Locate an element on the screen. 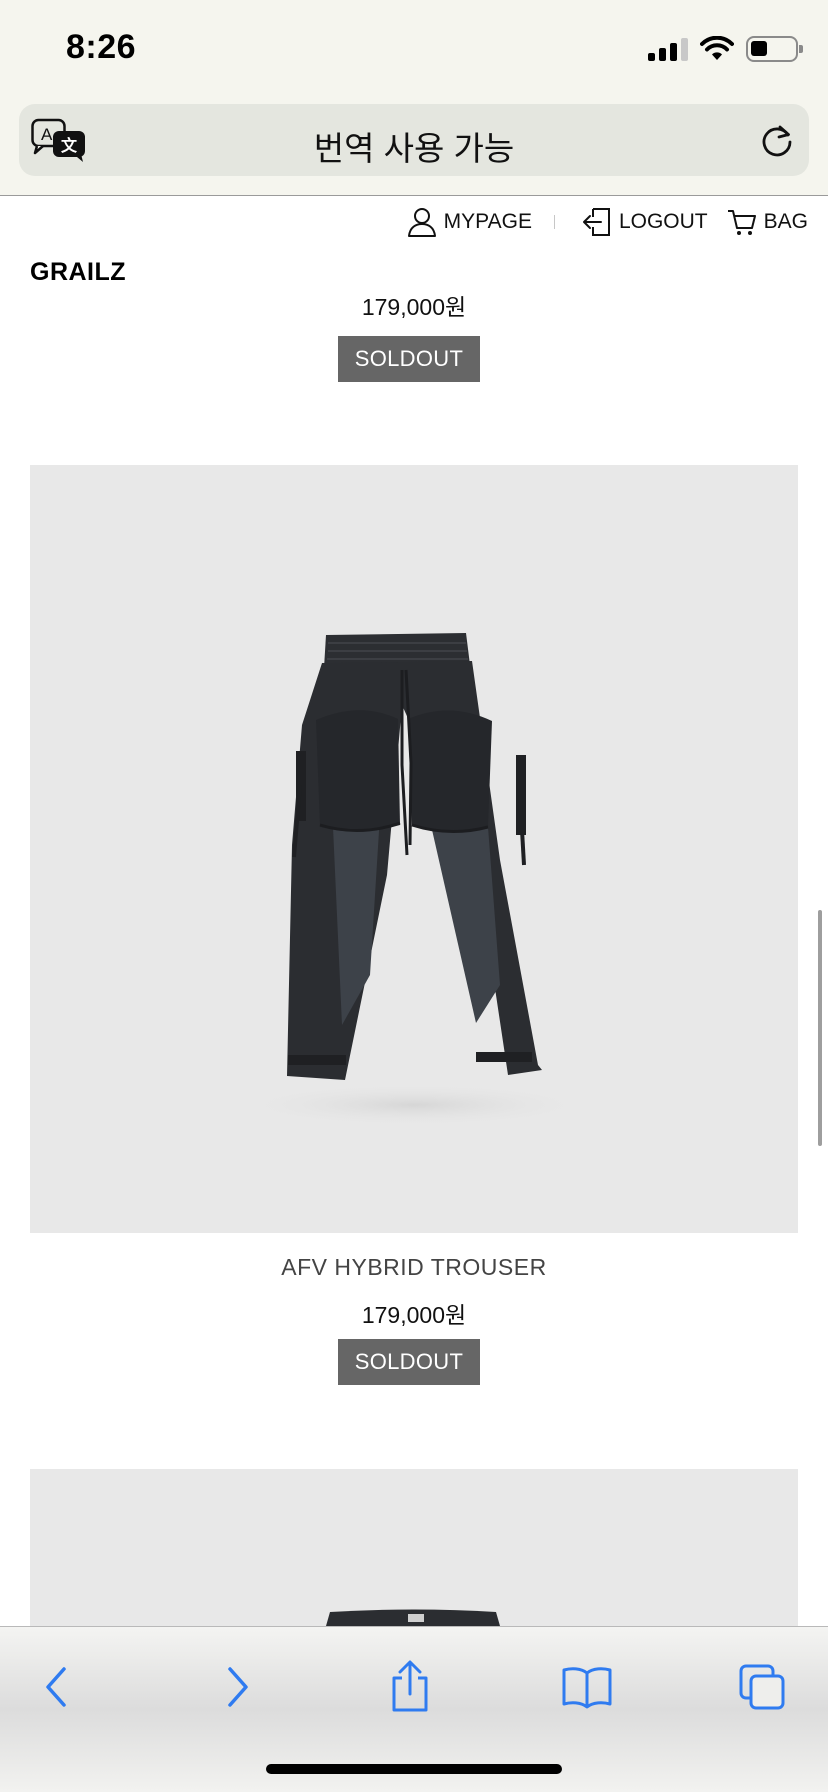 This screenshot has height=1792, width=828. share-icon is located at coordinates (410, 1686).